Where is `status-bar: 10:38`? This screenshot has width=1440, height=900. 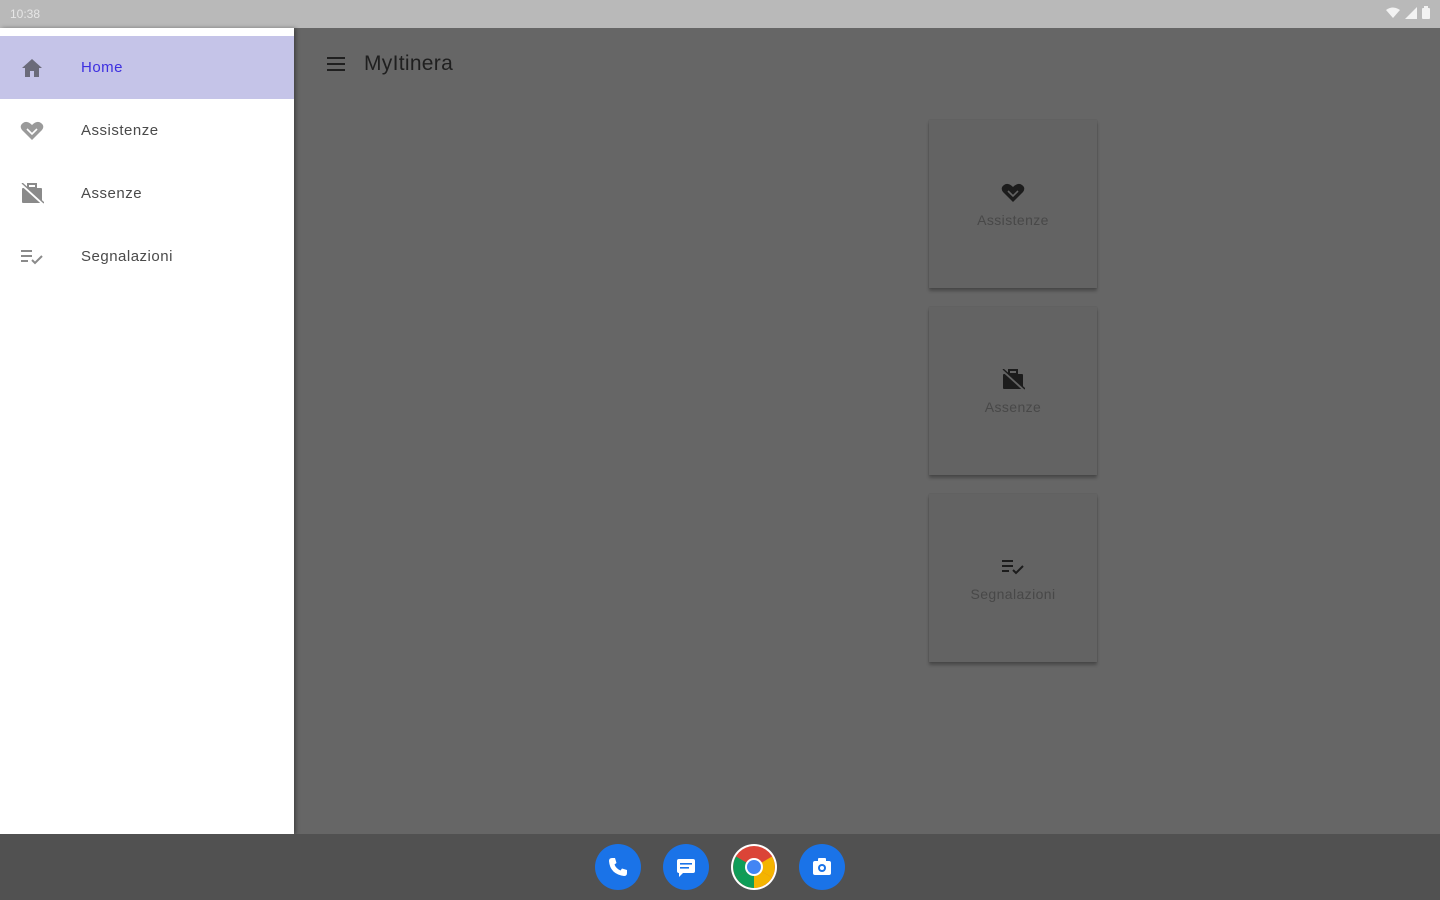
status-bar: 10:38 is located at coordinates (720, 14).